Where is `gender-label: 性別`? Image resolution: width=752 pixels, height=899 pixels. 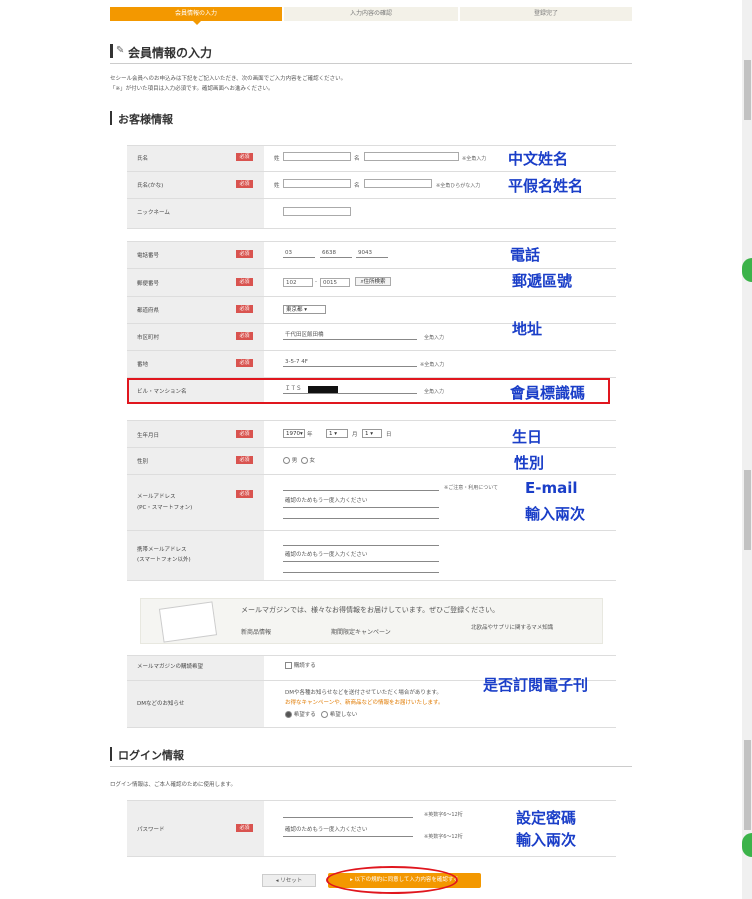
gender-label: 性別 is located at coordinates (143, 462).